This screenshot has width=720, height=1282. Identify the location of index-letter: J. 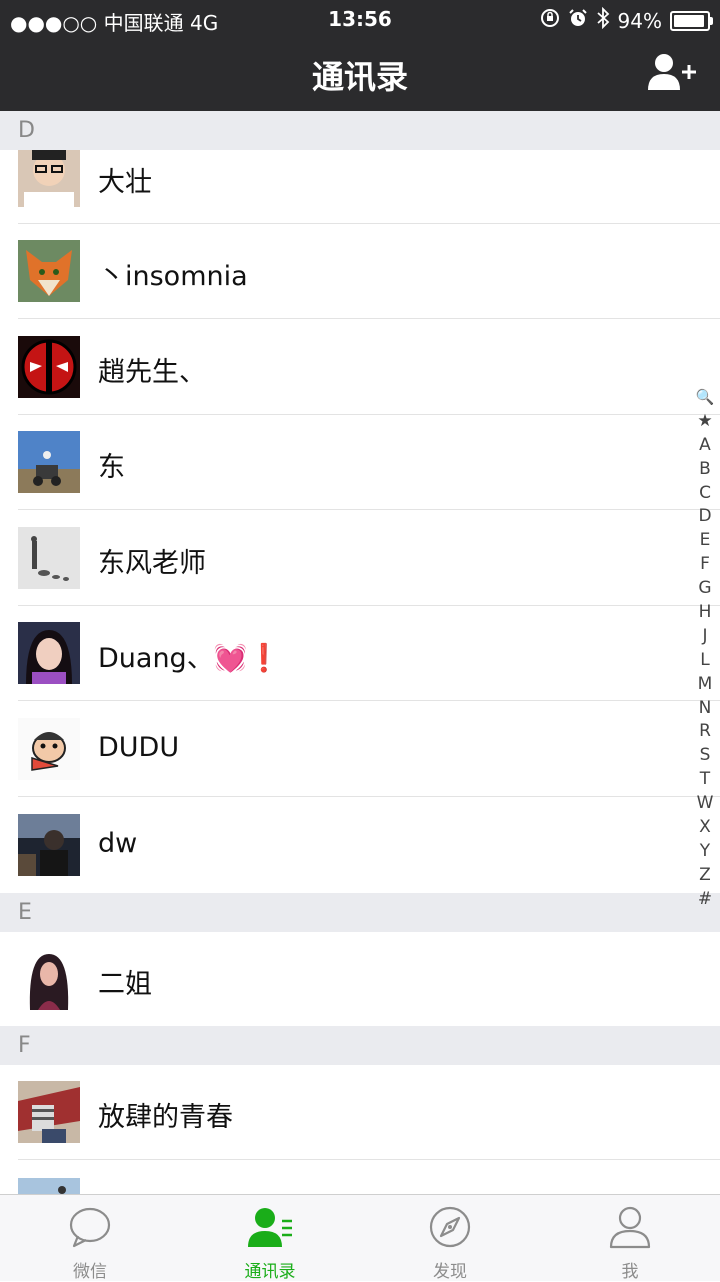
(705, 637).